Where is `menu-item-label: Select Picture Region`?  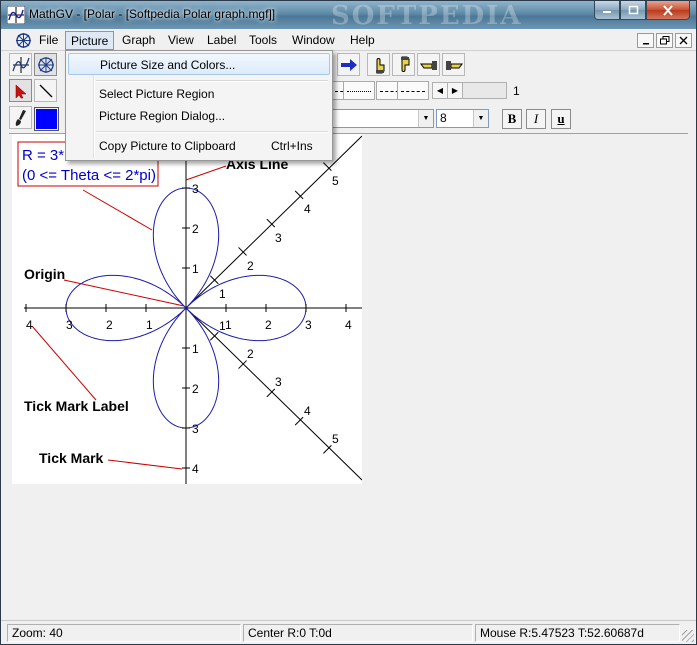 menu-item-label: Select Picture Region is located at coordinates (157, 94).